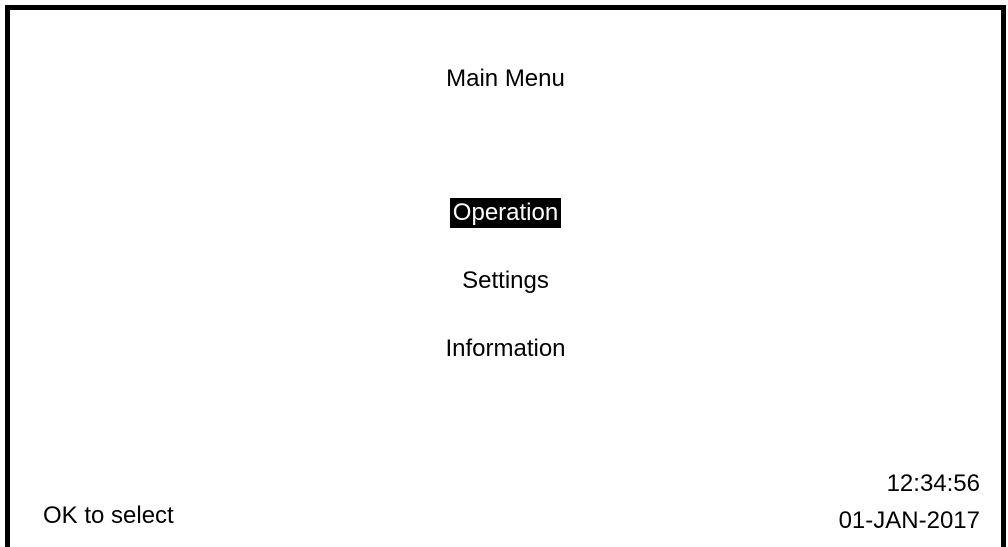  I want to click on datetime-display: 12:34:56 01-JAN-2017, so click(909, 502).